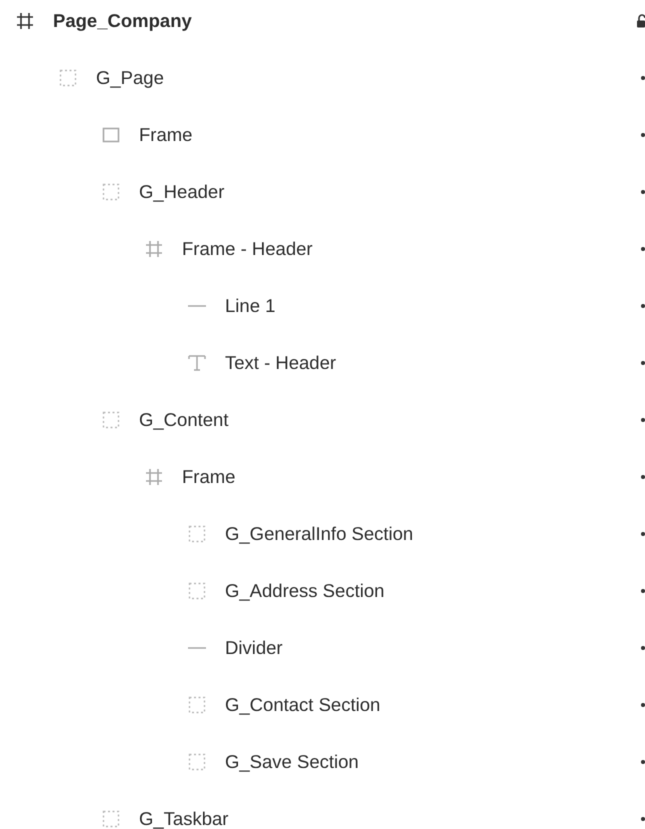  What do you see at coordinates (181, 192) in the screenshot?
I see `layer-name: G_Header` at bounding box center [181, 192].